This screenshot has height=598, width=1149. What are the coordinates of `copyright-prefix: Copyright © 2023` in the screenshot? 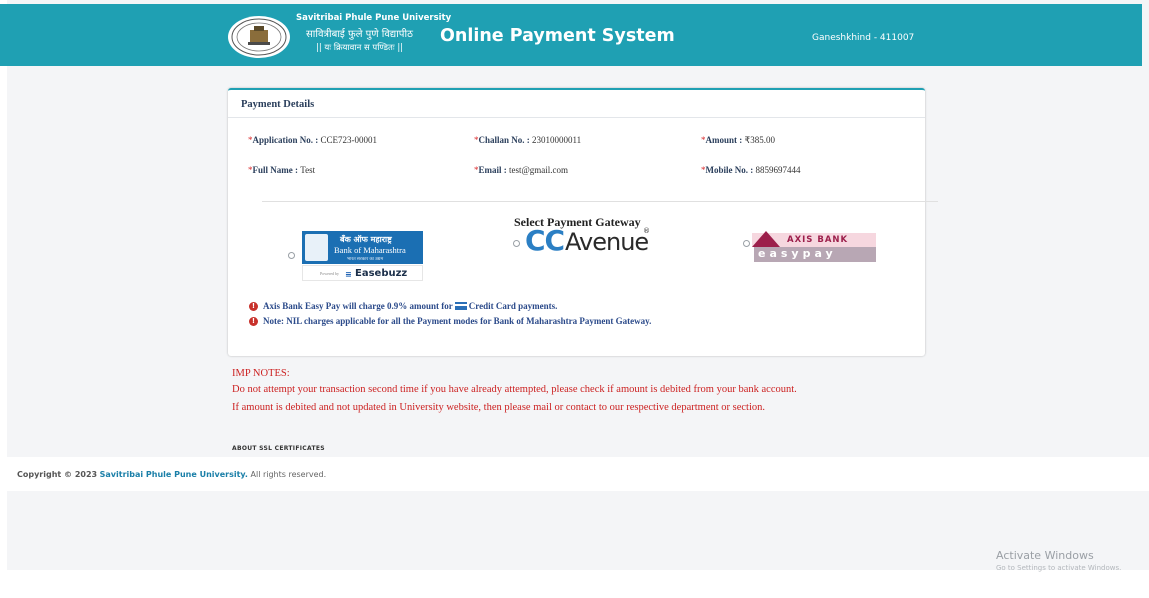 It's located at (57, 474).